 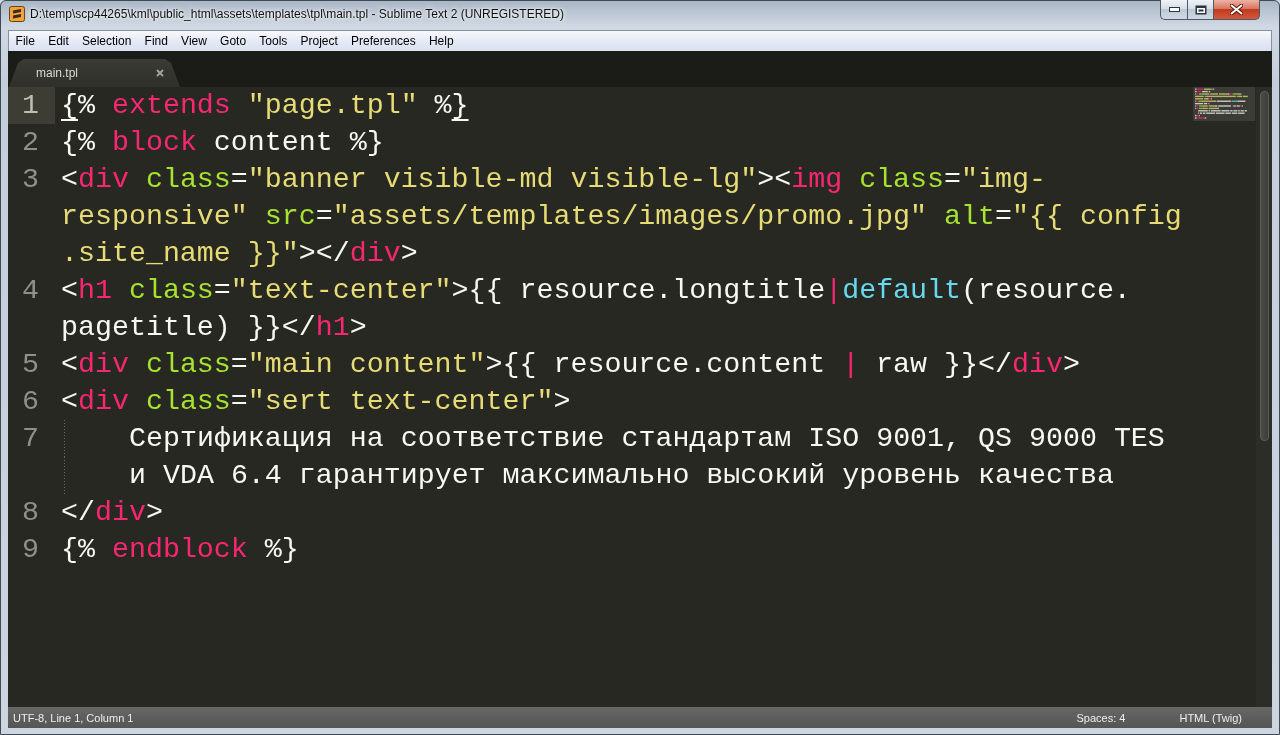 I want to click on code-line: pagetitle) }}</h1>, so click(x=214, y=327).